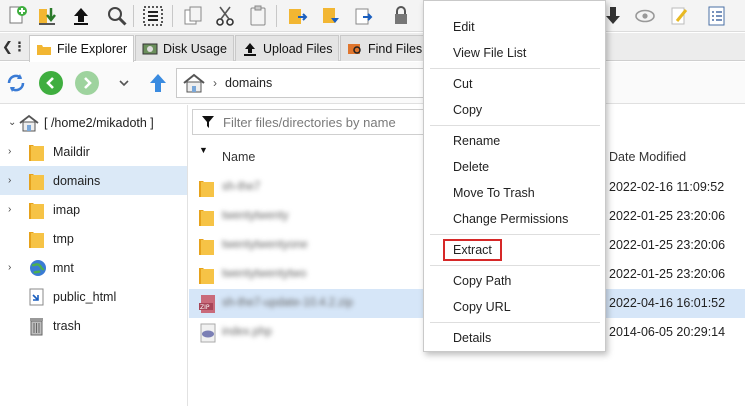 The image size is (745, 406). I want to click on tree-item-label: tmp, so click(63, 238).